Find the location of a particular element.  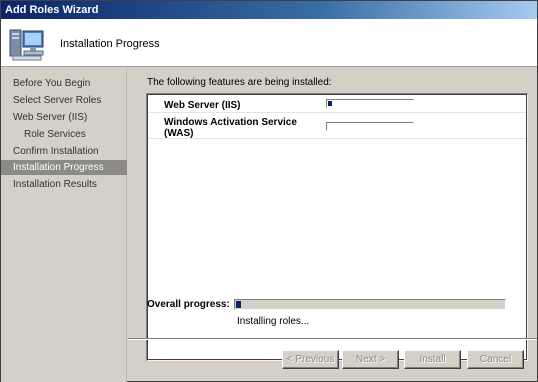

overall-progress-fill is located at coordinates (238, 304).